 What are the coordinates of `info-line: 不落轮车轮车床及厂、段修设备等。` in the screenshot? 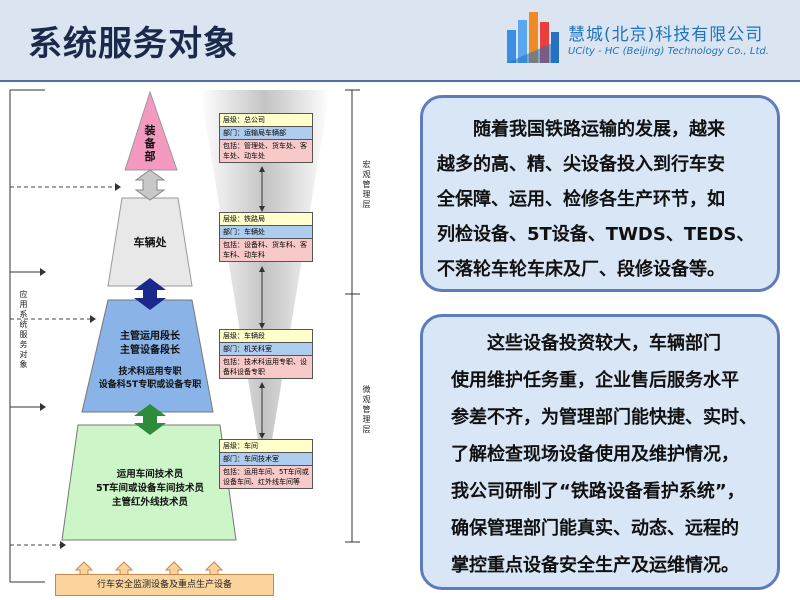 It's located at (581, 269).